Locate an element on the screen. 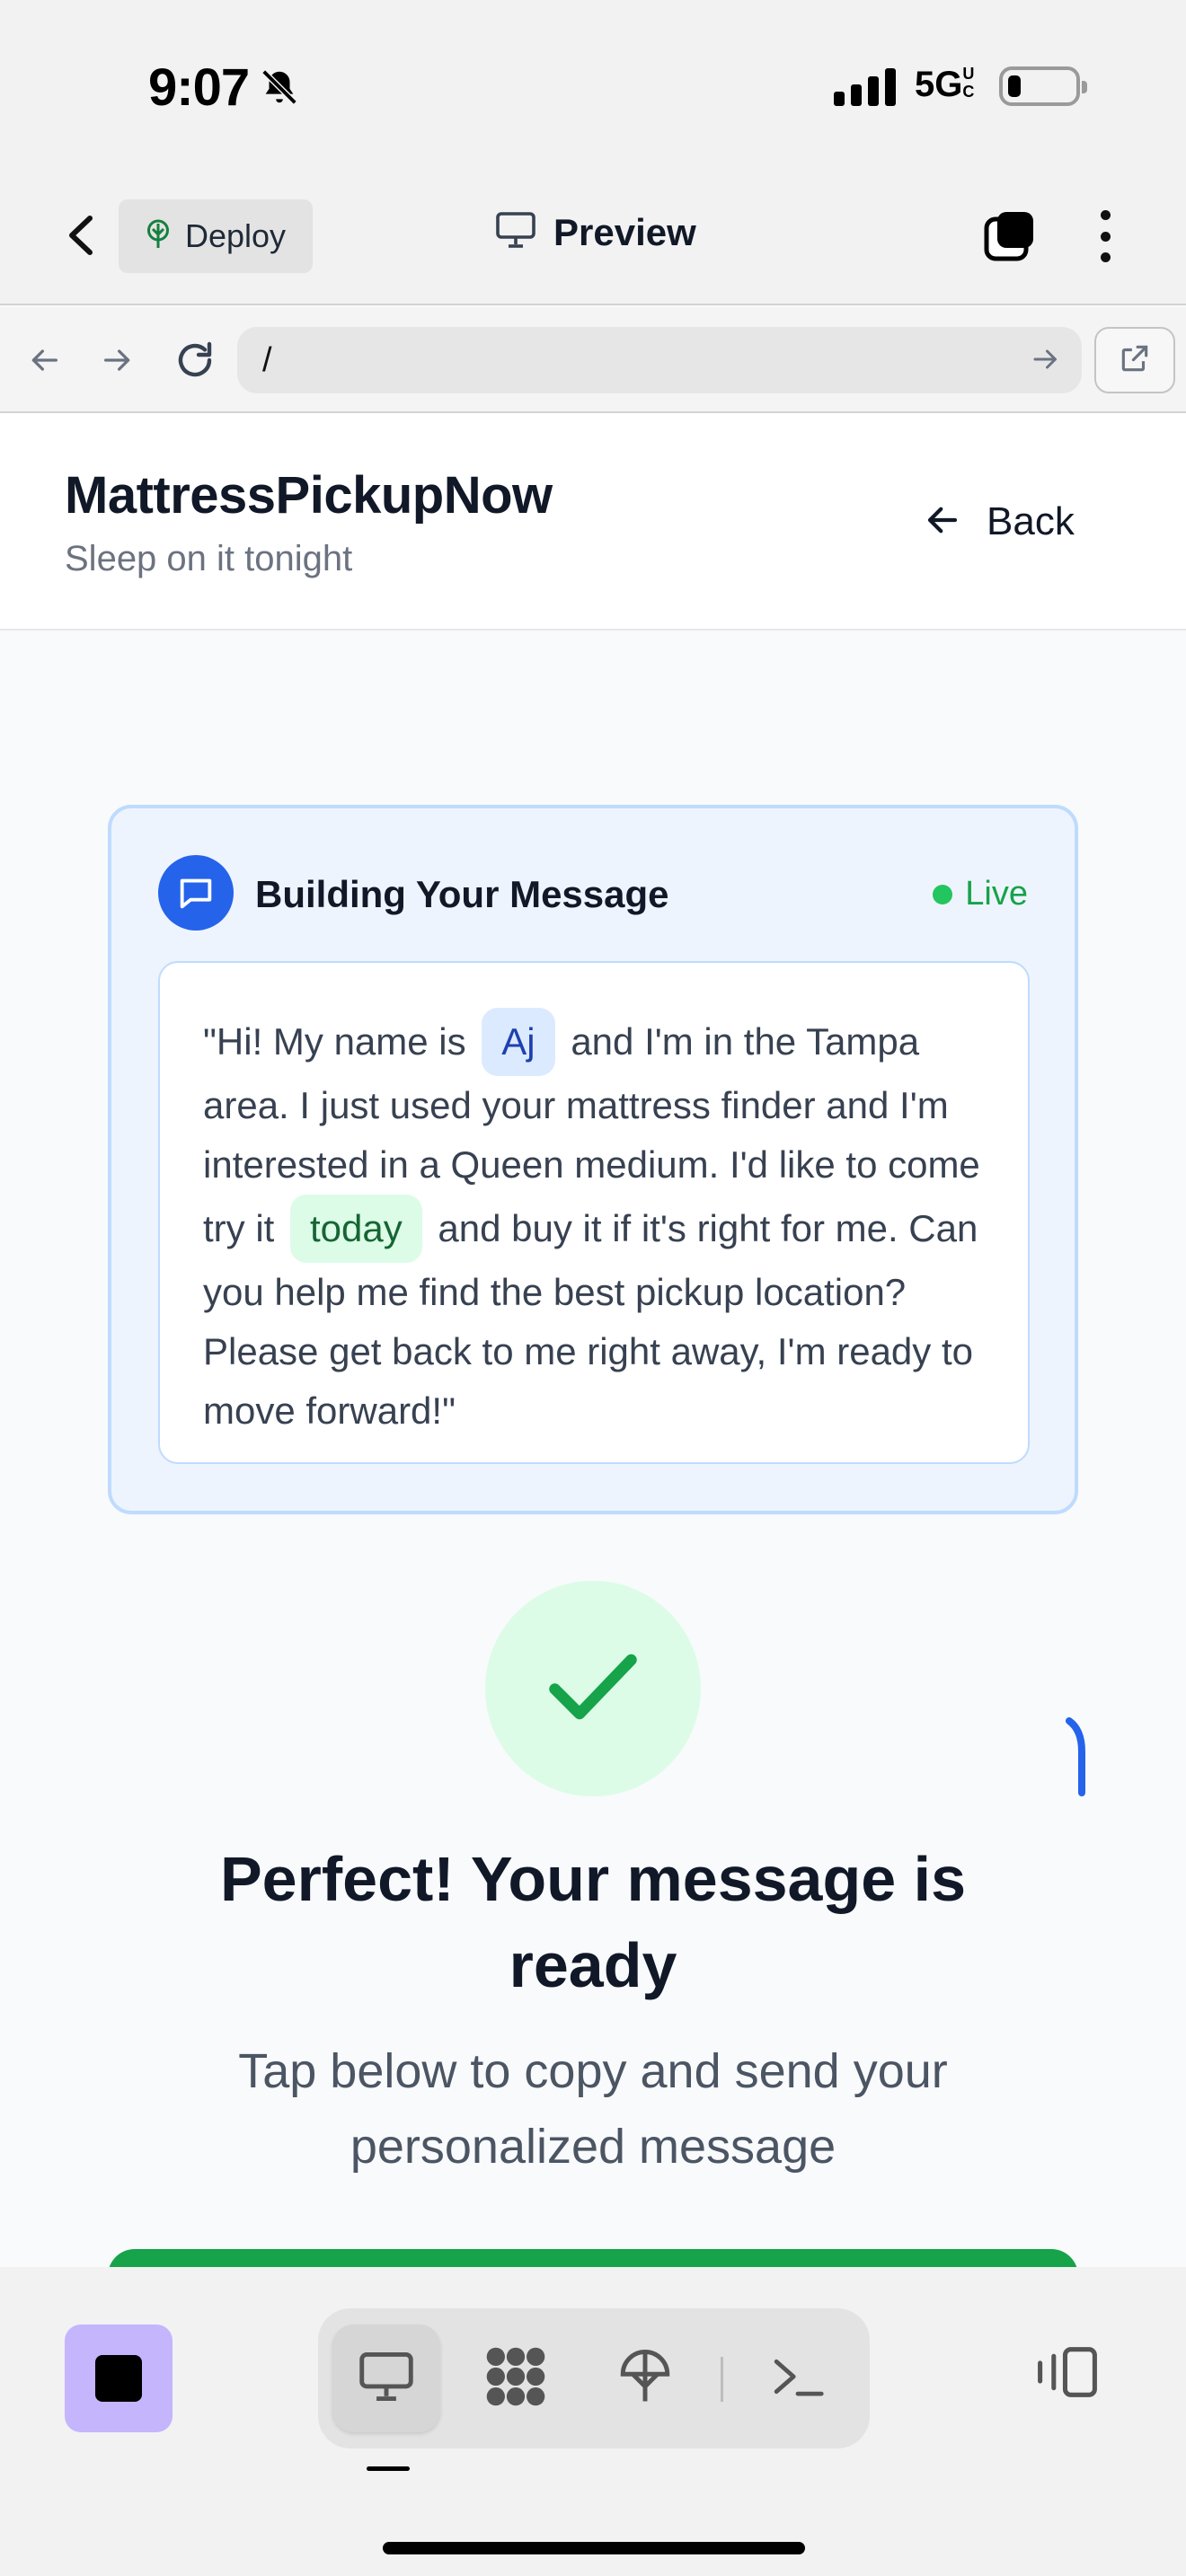  back-label: Back is located at coordinates (1031, 521).